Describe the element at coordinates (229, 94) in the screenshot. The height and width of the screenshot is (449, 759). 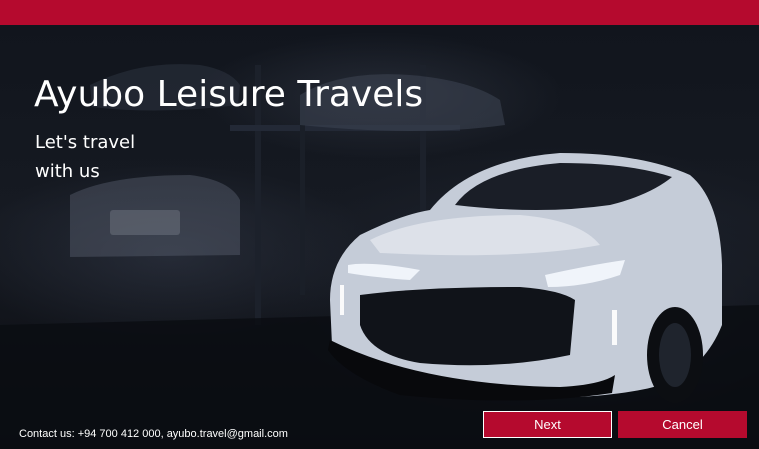
I see `app-title: Ayubo Leisure Travels` at that location.